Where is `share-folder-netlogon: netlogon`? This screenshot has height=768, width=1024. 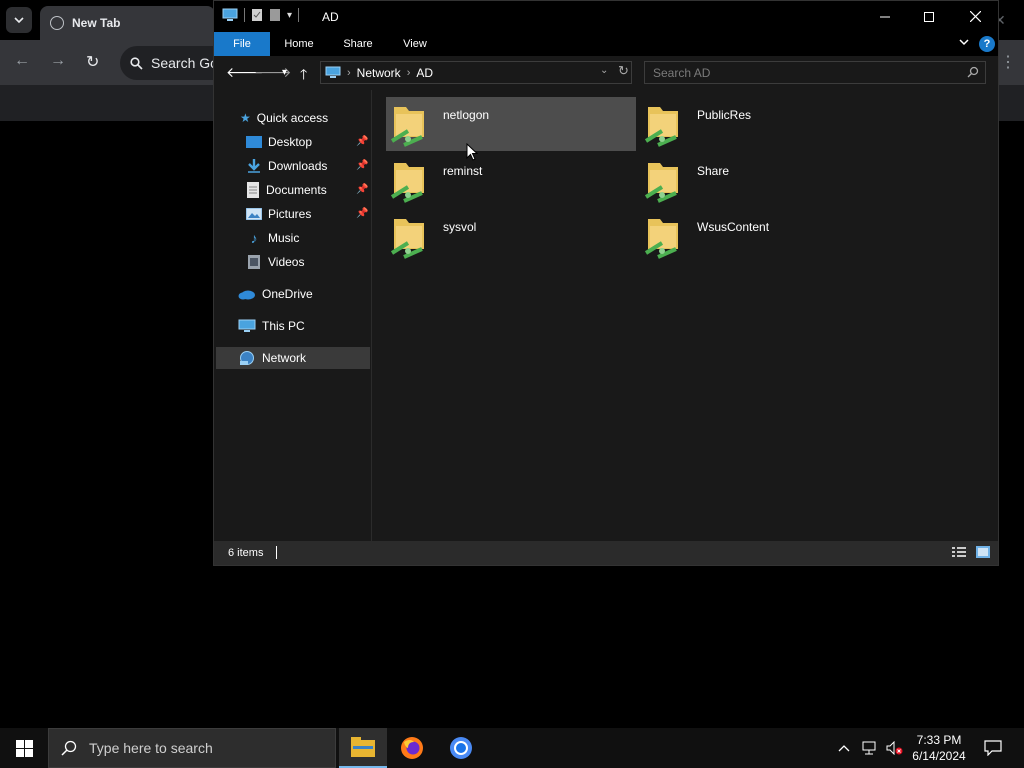 share-folder-netlogon: netlogon is located at coordinates (511, 124).